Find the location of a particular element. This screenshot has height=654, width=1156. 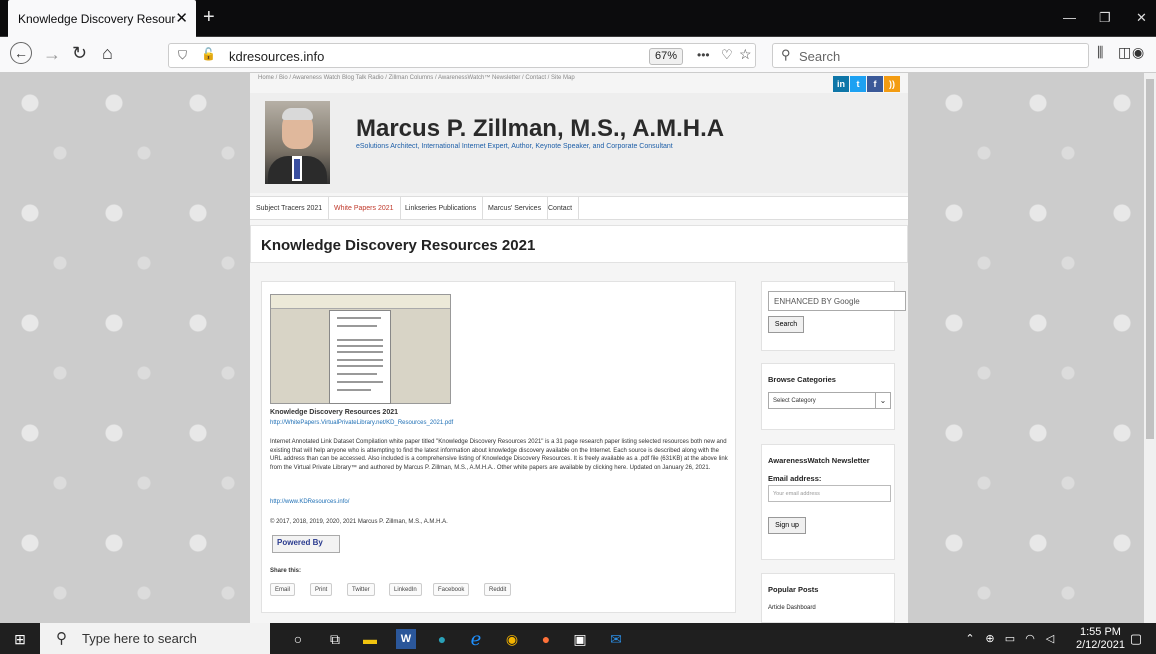

firefox-icon: ● is located at coordinates (546, 639).